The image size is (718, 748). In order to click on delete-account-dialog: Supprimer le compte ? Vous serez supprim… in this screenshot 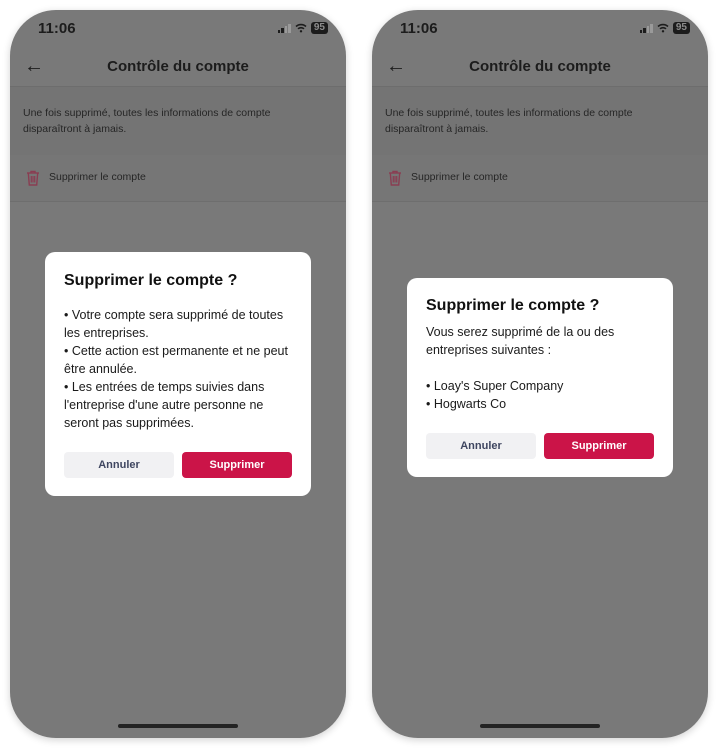, I will do `click(540, 377)`.